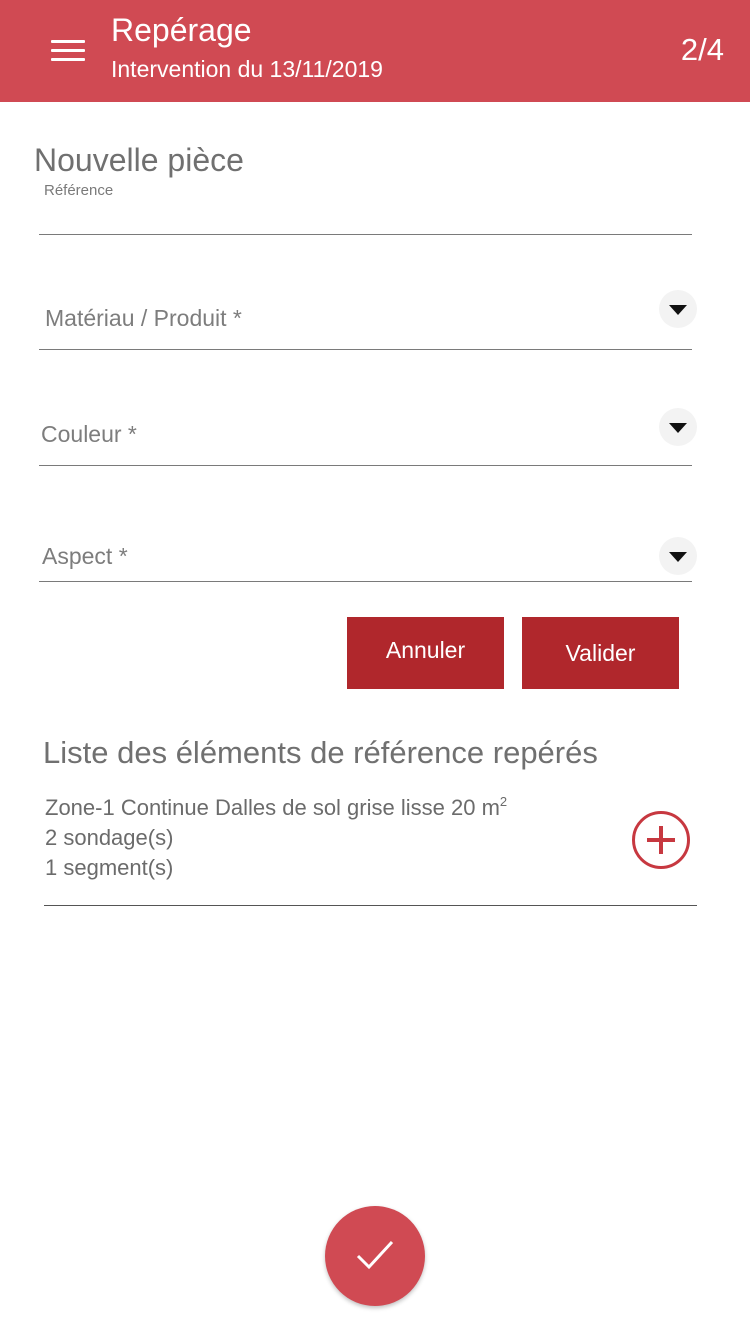 The width and height of the screenshot is (750, 1334). I want to click on app-title: Repérage, so click(181, 30).